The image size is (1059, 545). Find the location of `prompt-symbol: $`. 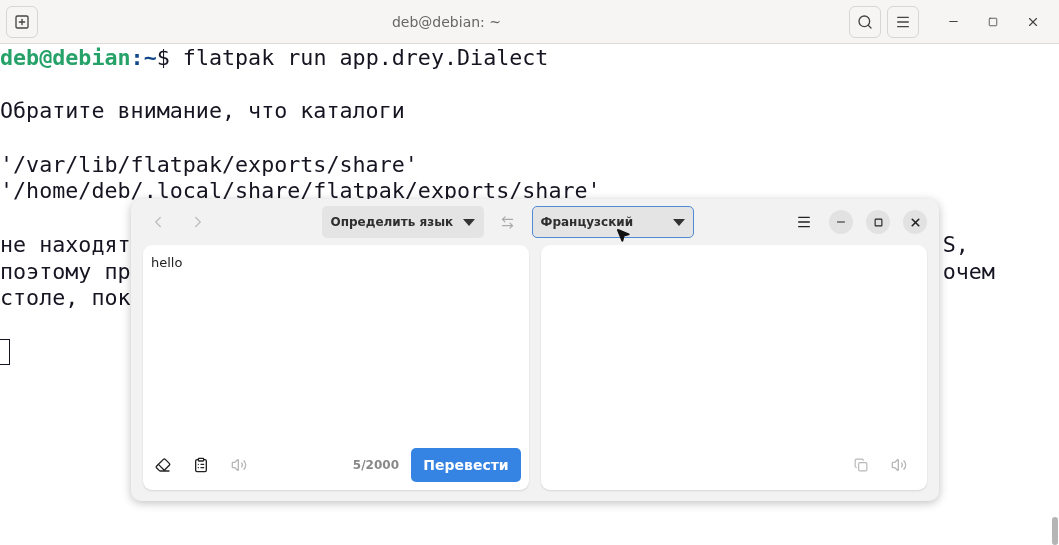

prompt-symbol: $ is located at coordinates (163, 58).